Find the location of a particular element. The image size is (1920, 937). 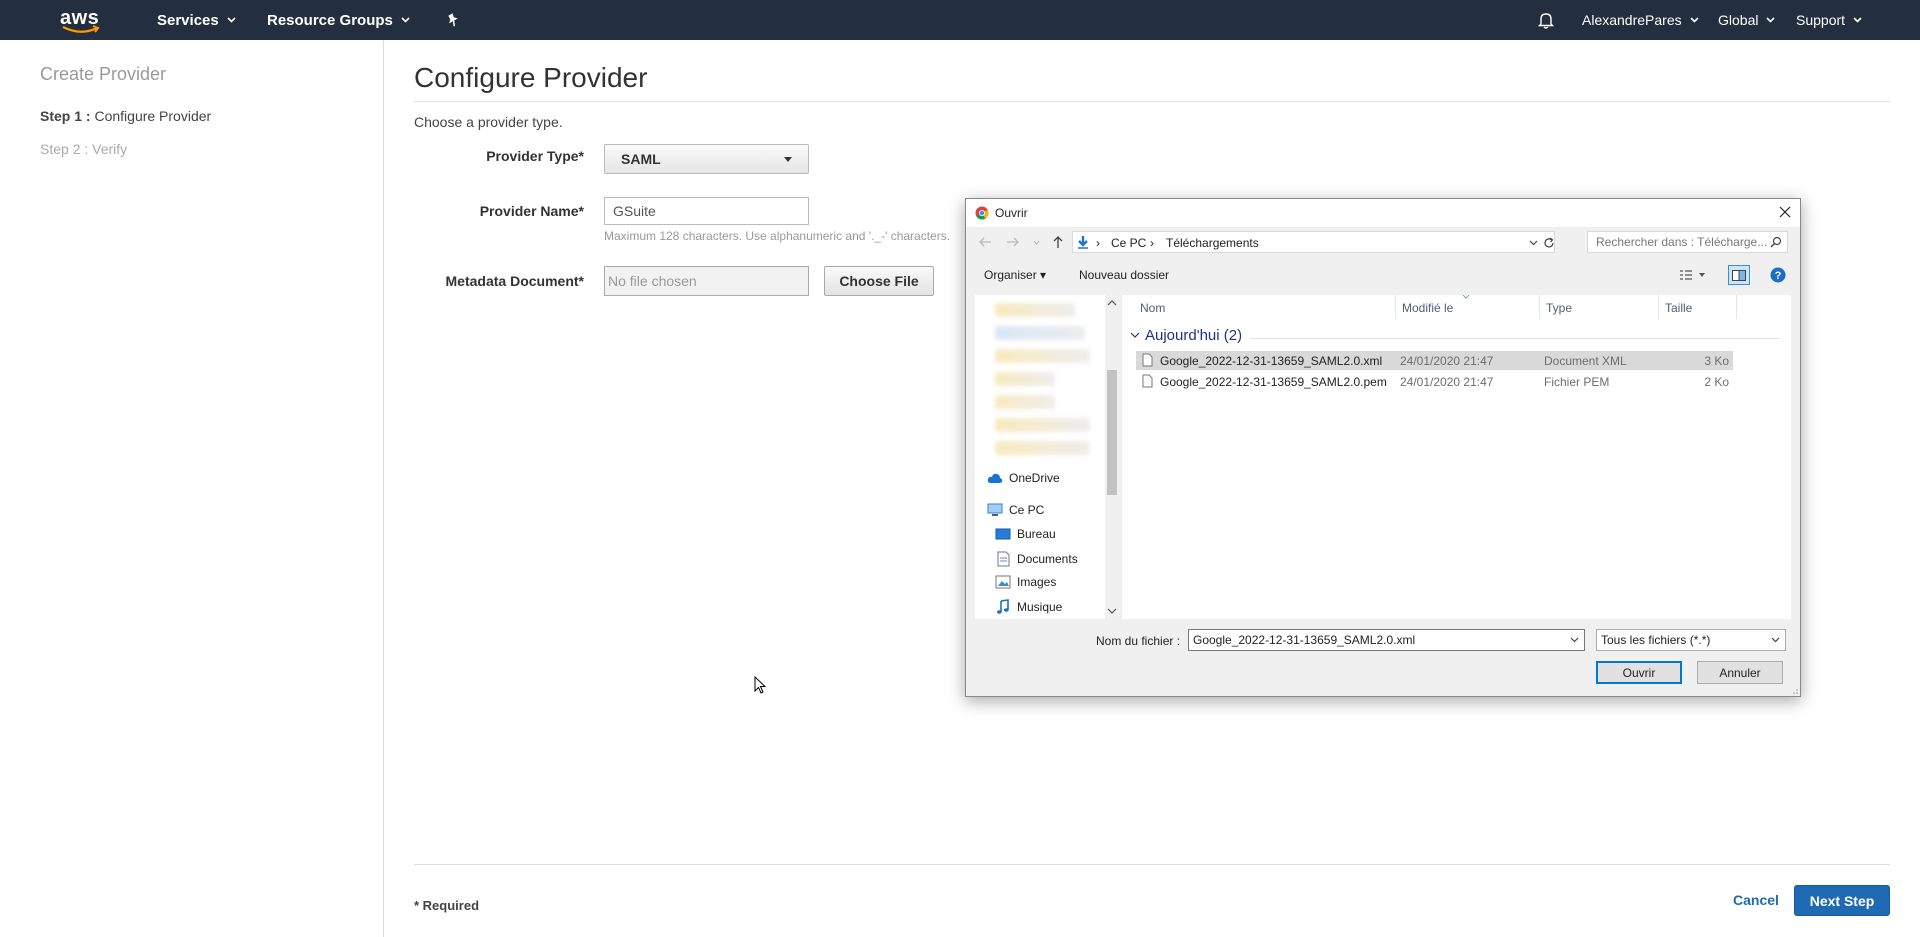

user-menu: AlexandrePares is located at coordinates (1640, 20).